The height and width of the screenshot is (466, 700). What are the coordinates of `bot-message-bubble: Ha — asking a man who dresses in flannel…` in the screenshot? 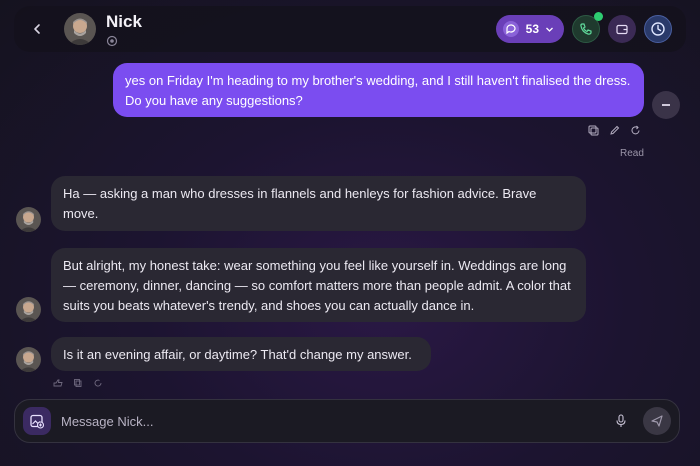 It's located at (318, 203).